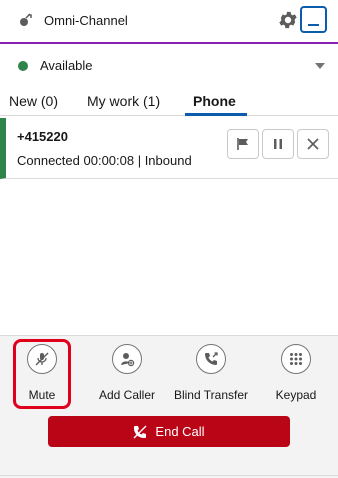 This screenshot has height=478, width=338. Describe the element at coordinates (66, 65) in the screenshot. I see `status-label: Available` at that location.